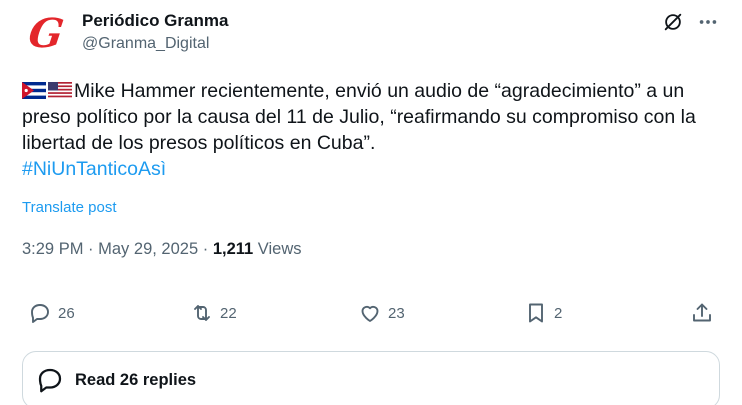  I want to click on repost-count: 22, so click(228, 313).